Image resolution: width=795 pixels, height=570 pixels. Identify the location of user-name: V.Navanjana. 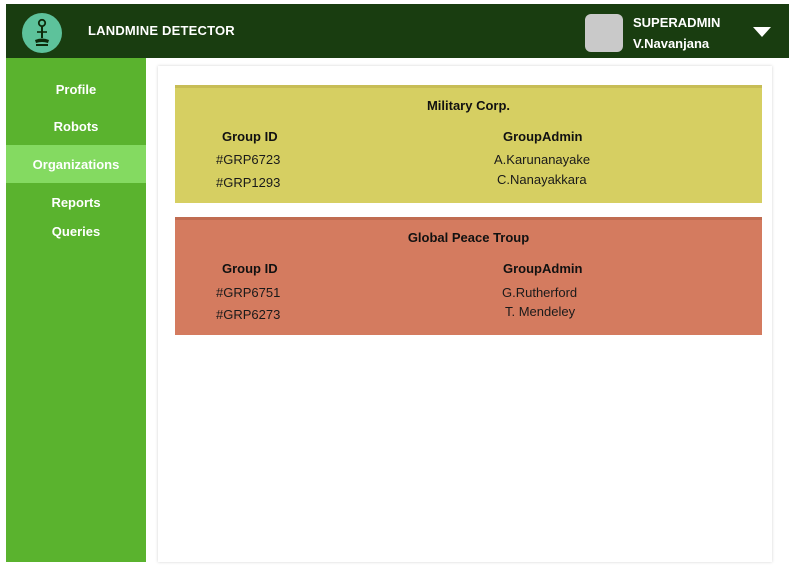
(671, 43).